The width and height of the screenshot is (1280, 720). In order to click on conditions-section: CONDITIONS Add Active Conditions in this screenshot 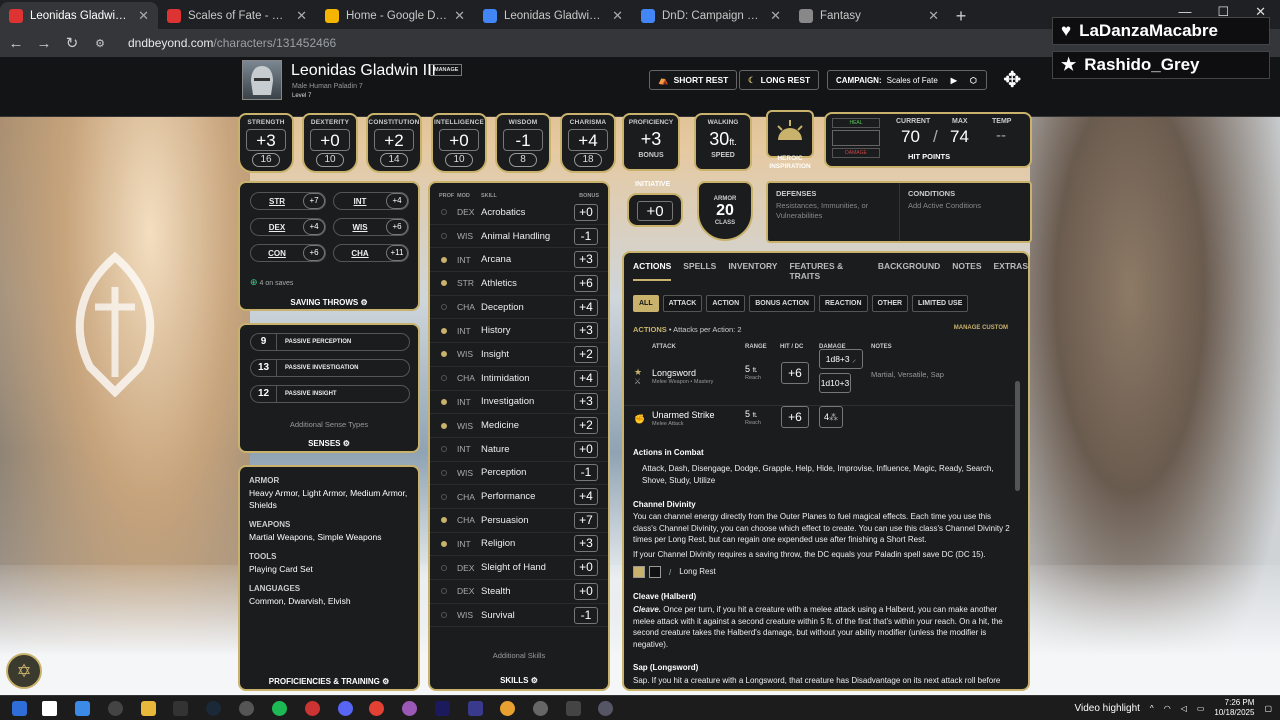, I will do `click(965, 212)`.